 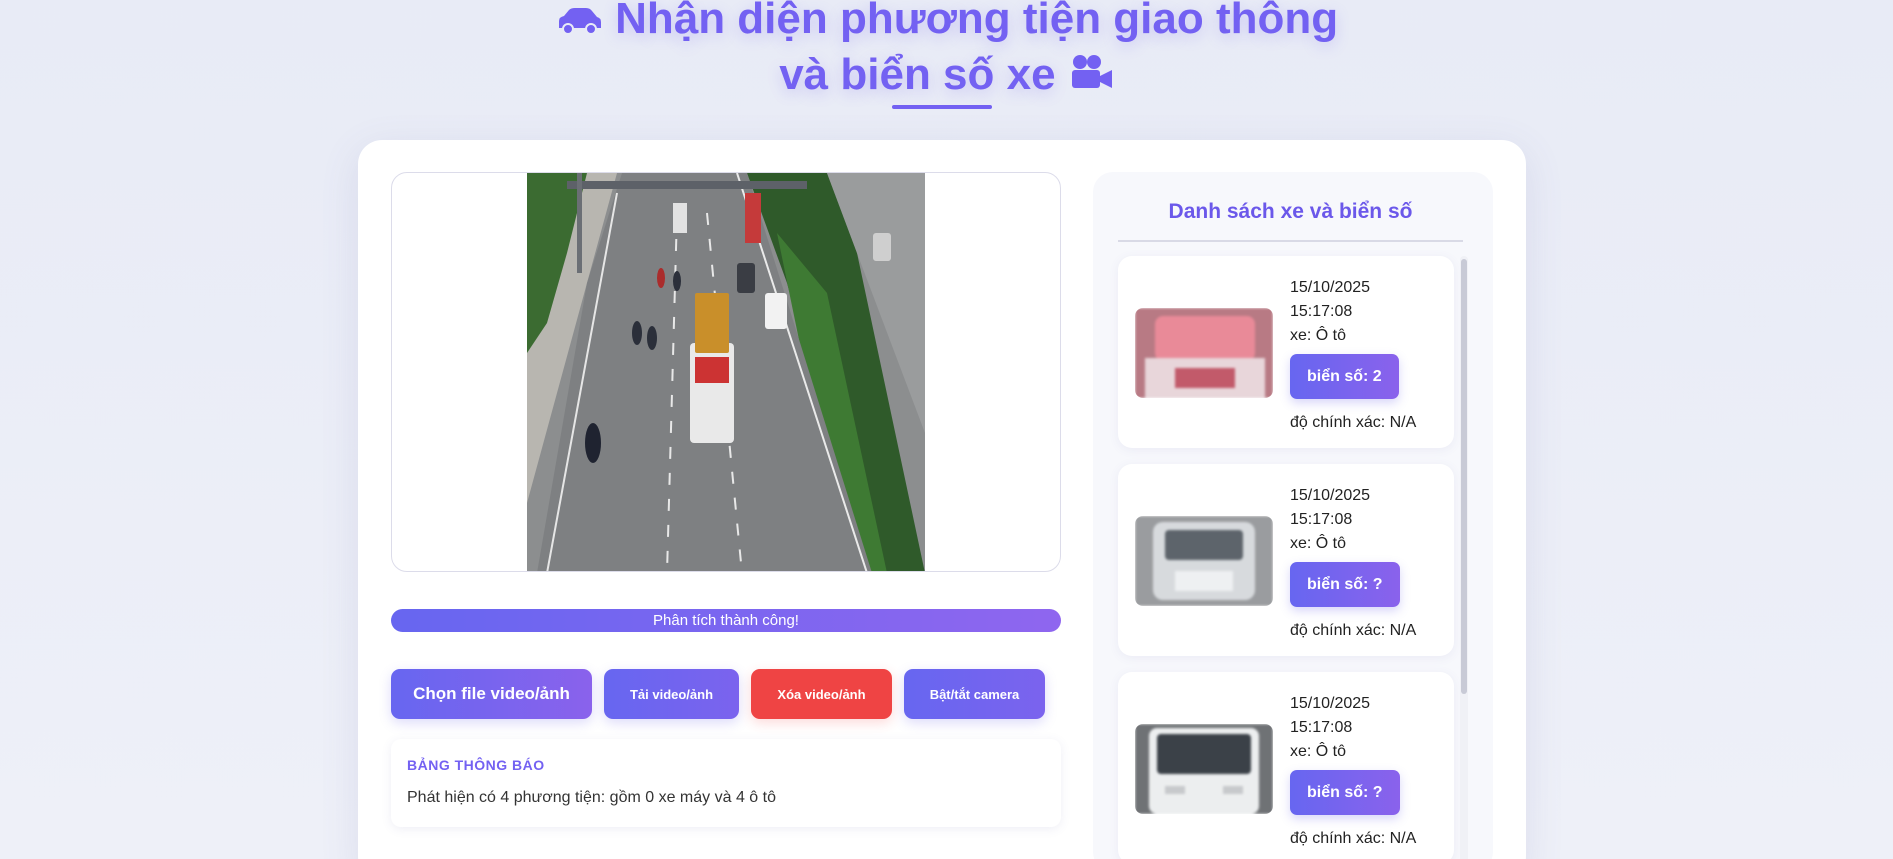 What do you see at coordinates (726, 620) in the screenshot?
I see `analysis-status-bar: Phân tích thành công!` at bounding box center [726, 620].